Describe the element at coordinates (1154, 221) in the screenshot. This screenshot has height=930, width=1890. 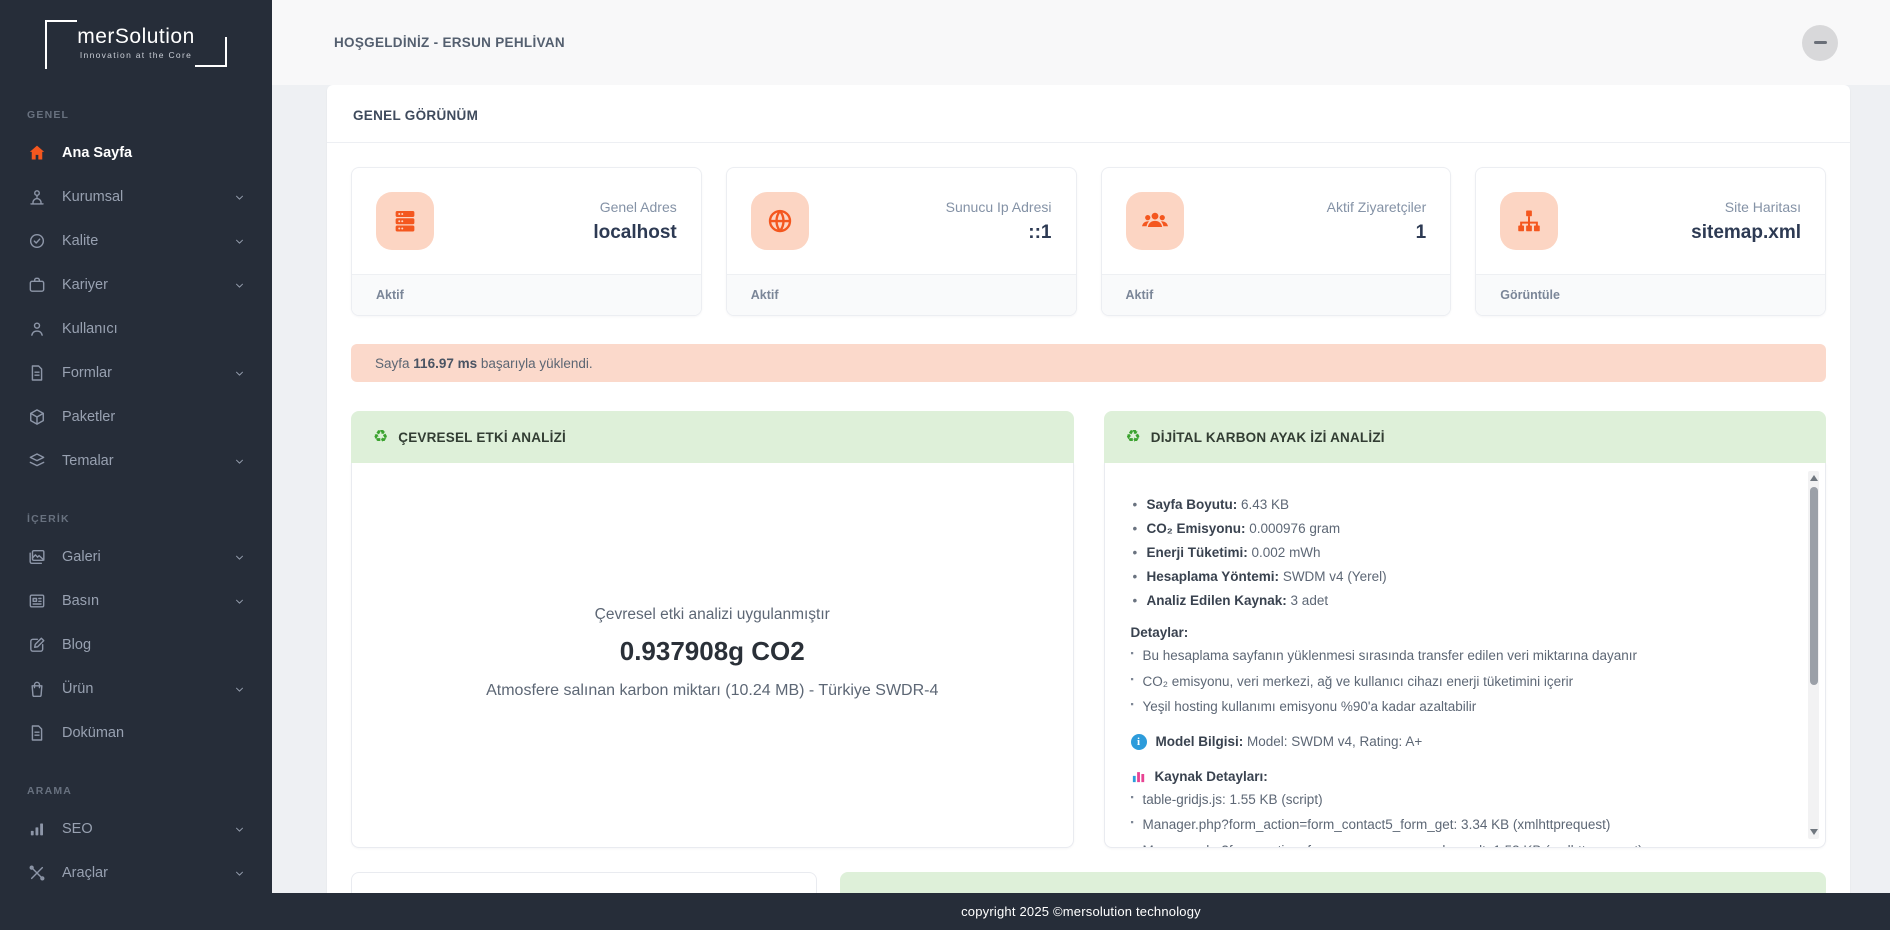
I see `visitors-icon` at that location.